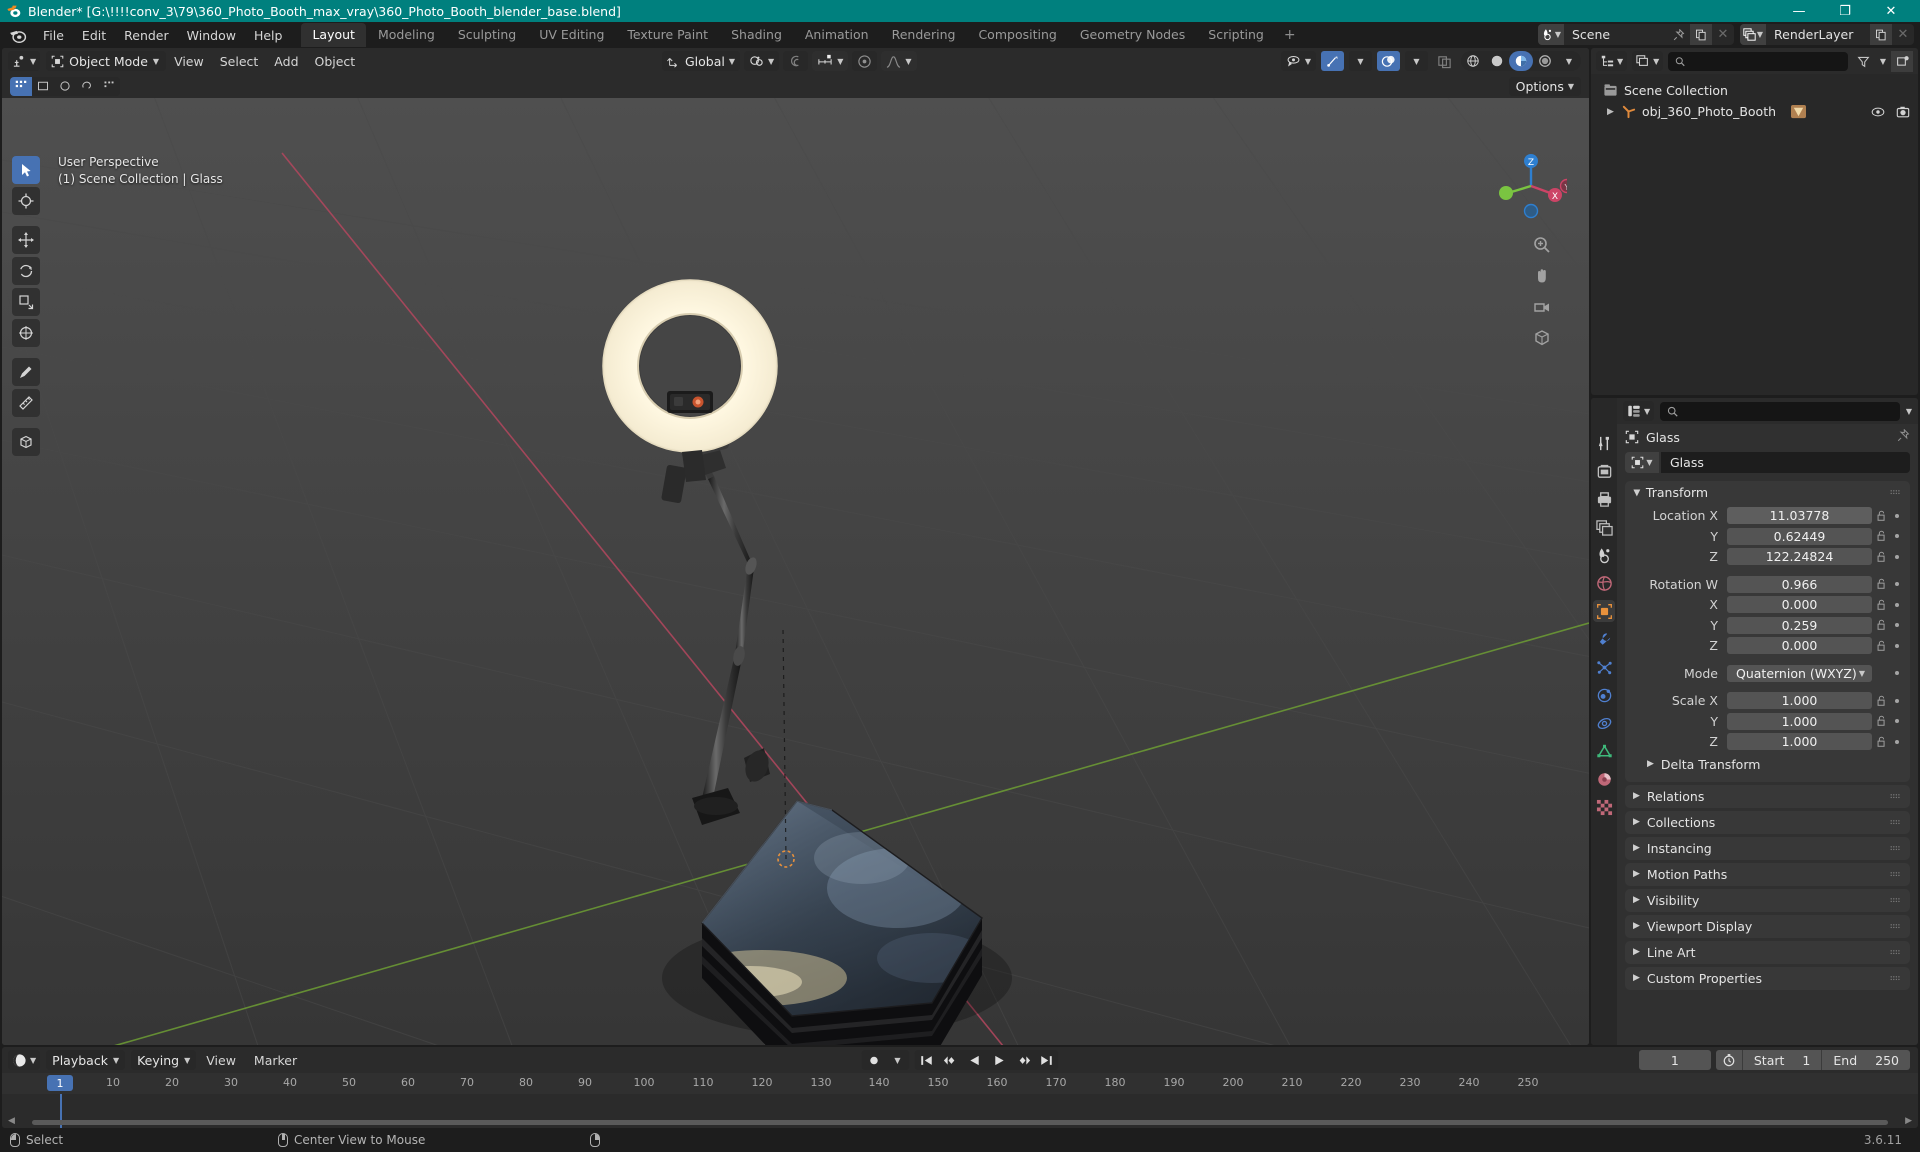 This screenshot has width=1920, height=1152. Describe the element at coordinates (1903, 436) in the screenshot. I see `pin-id-icon` at that location.